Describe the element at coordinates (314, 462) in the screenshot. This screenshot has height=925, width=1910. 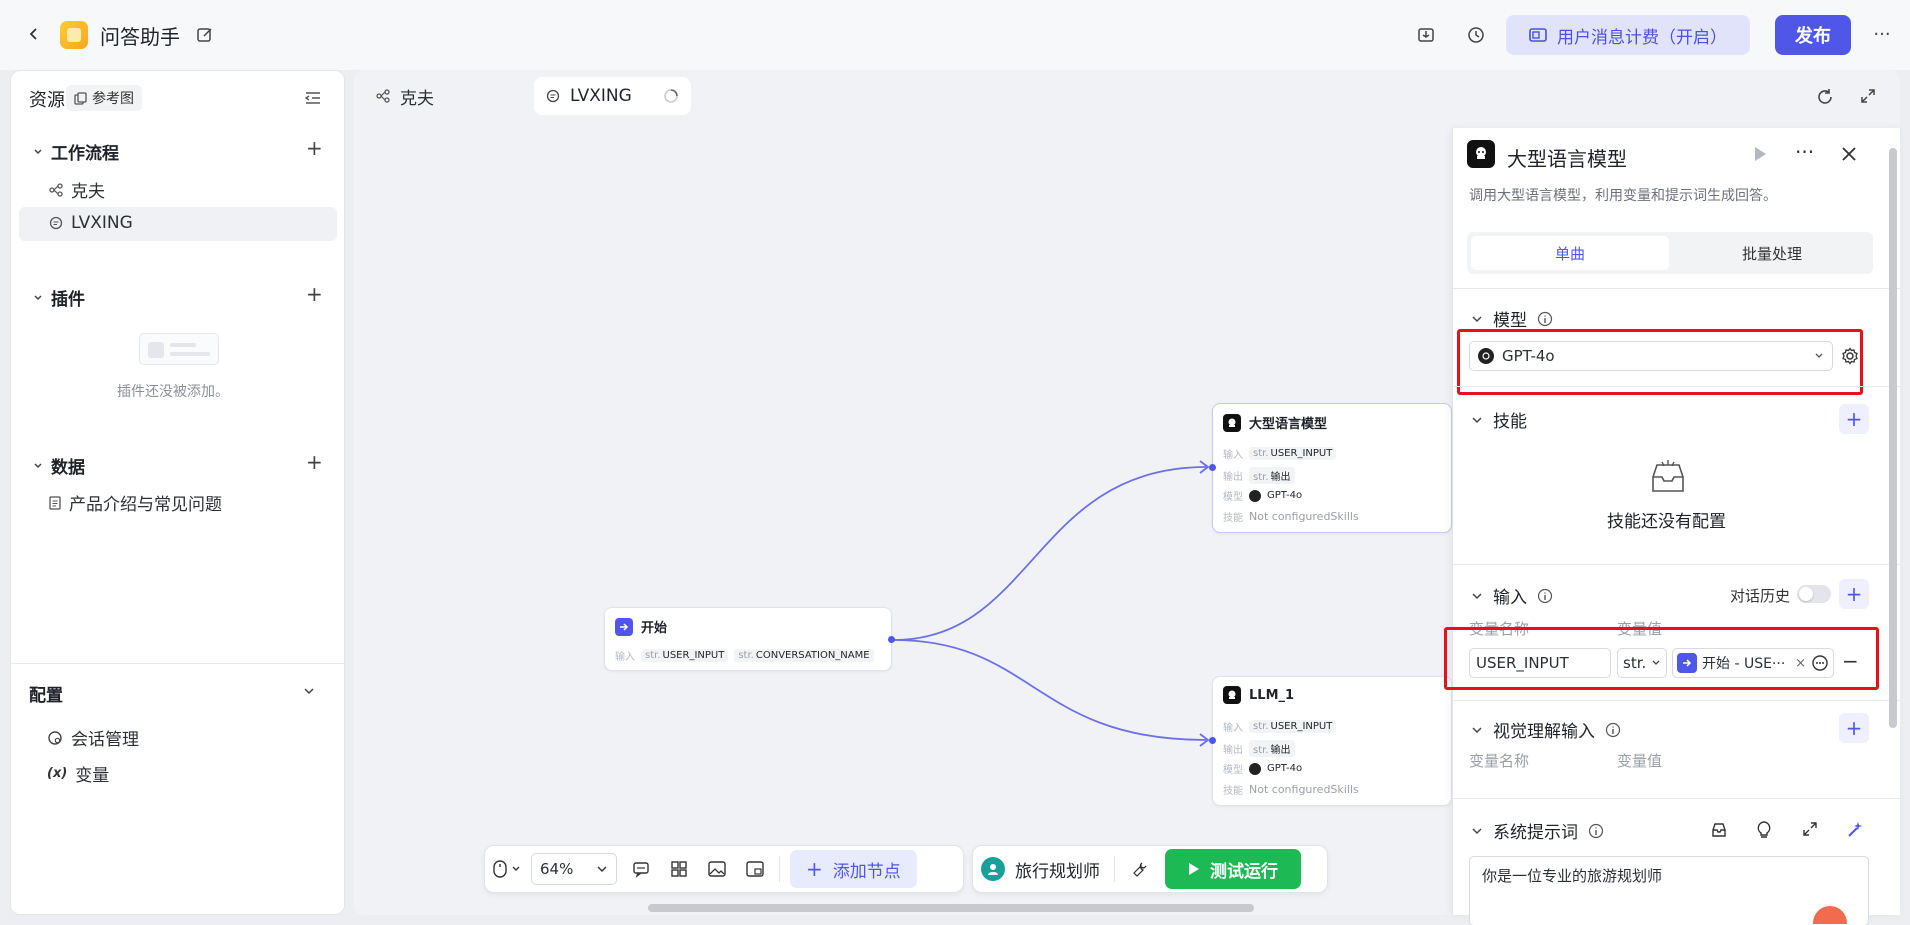
I see `add-data-icon: +` at that location.